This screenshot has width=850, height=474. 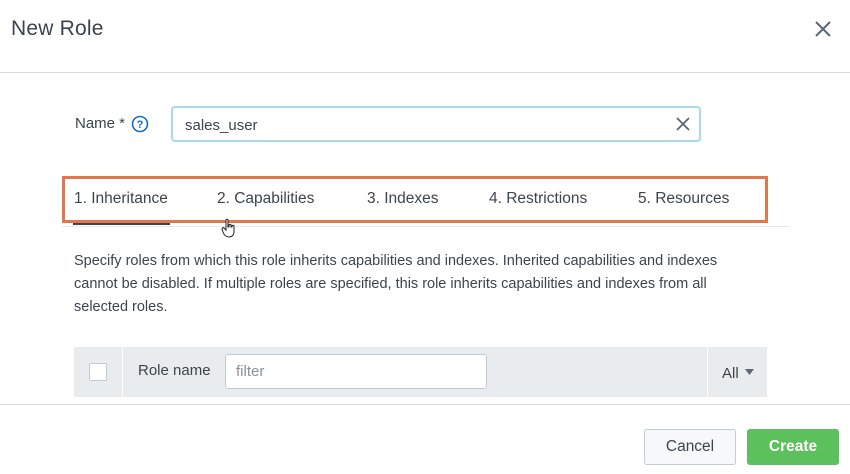 I want to click on select-all-checkbox, so click(x=98, y=372).